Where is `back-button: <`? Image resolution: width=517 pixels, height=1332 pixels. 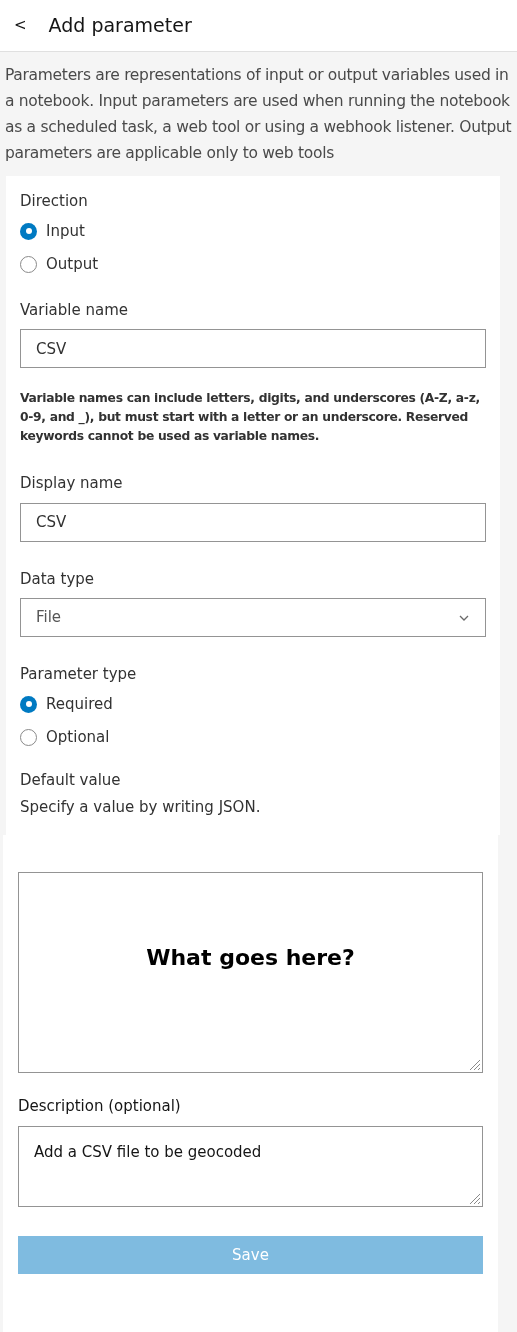 back-button: < is located at coordinates (20, 25).